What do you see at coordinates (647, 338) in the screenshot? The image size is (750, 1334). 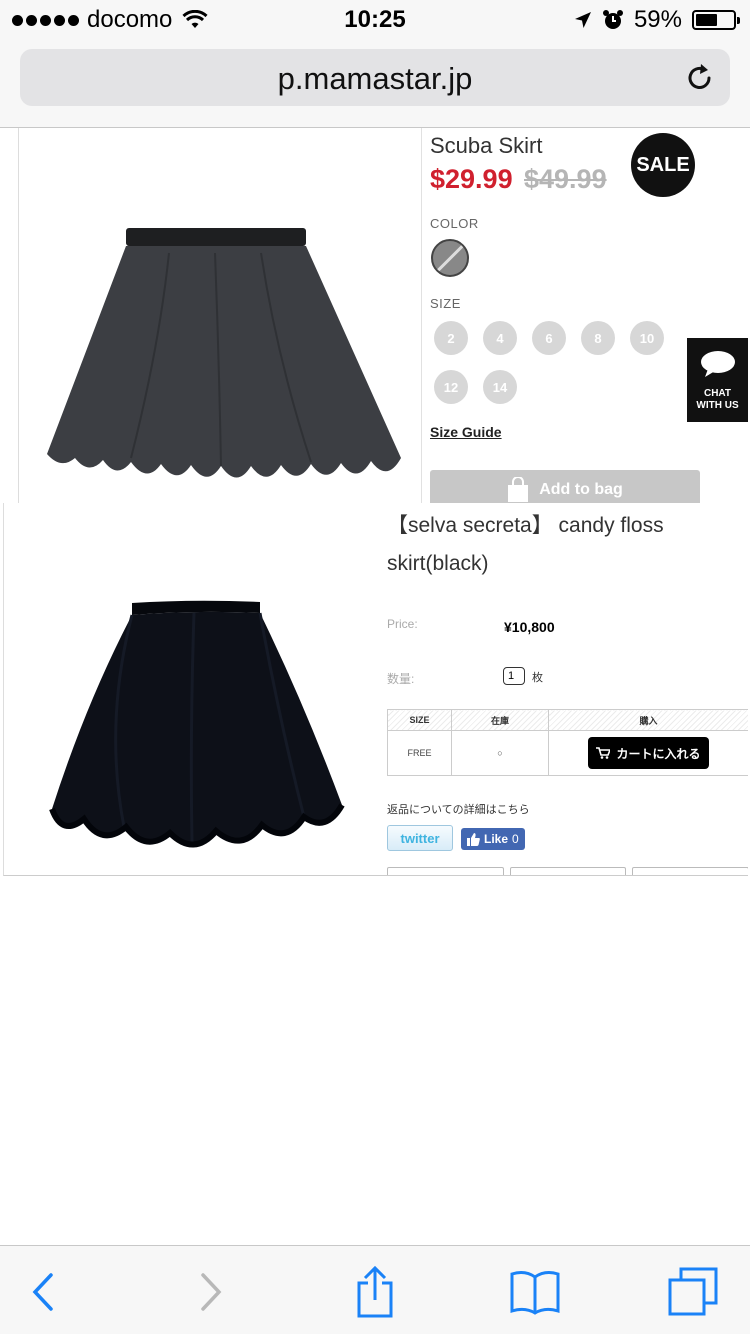 I see `size-option: 10` at bounding box center [647, 338].